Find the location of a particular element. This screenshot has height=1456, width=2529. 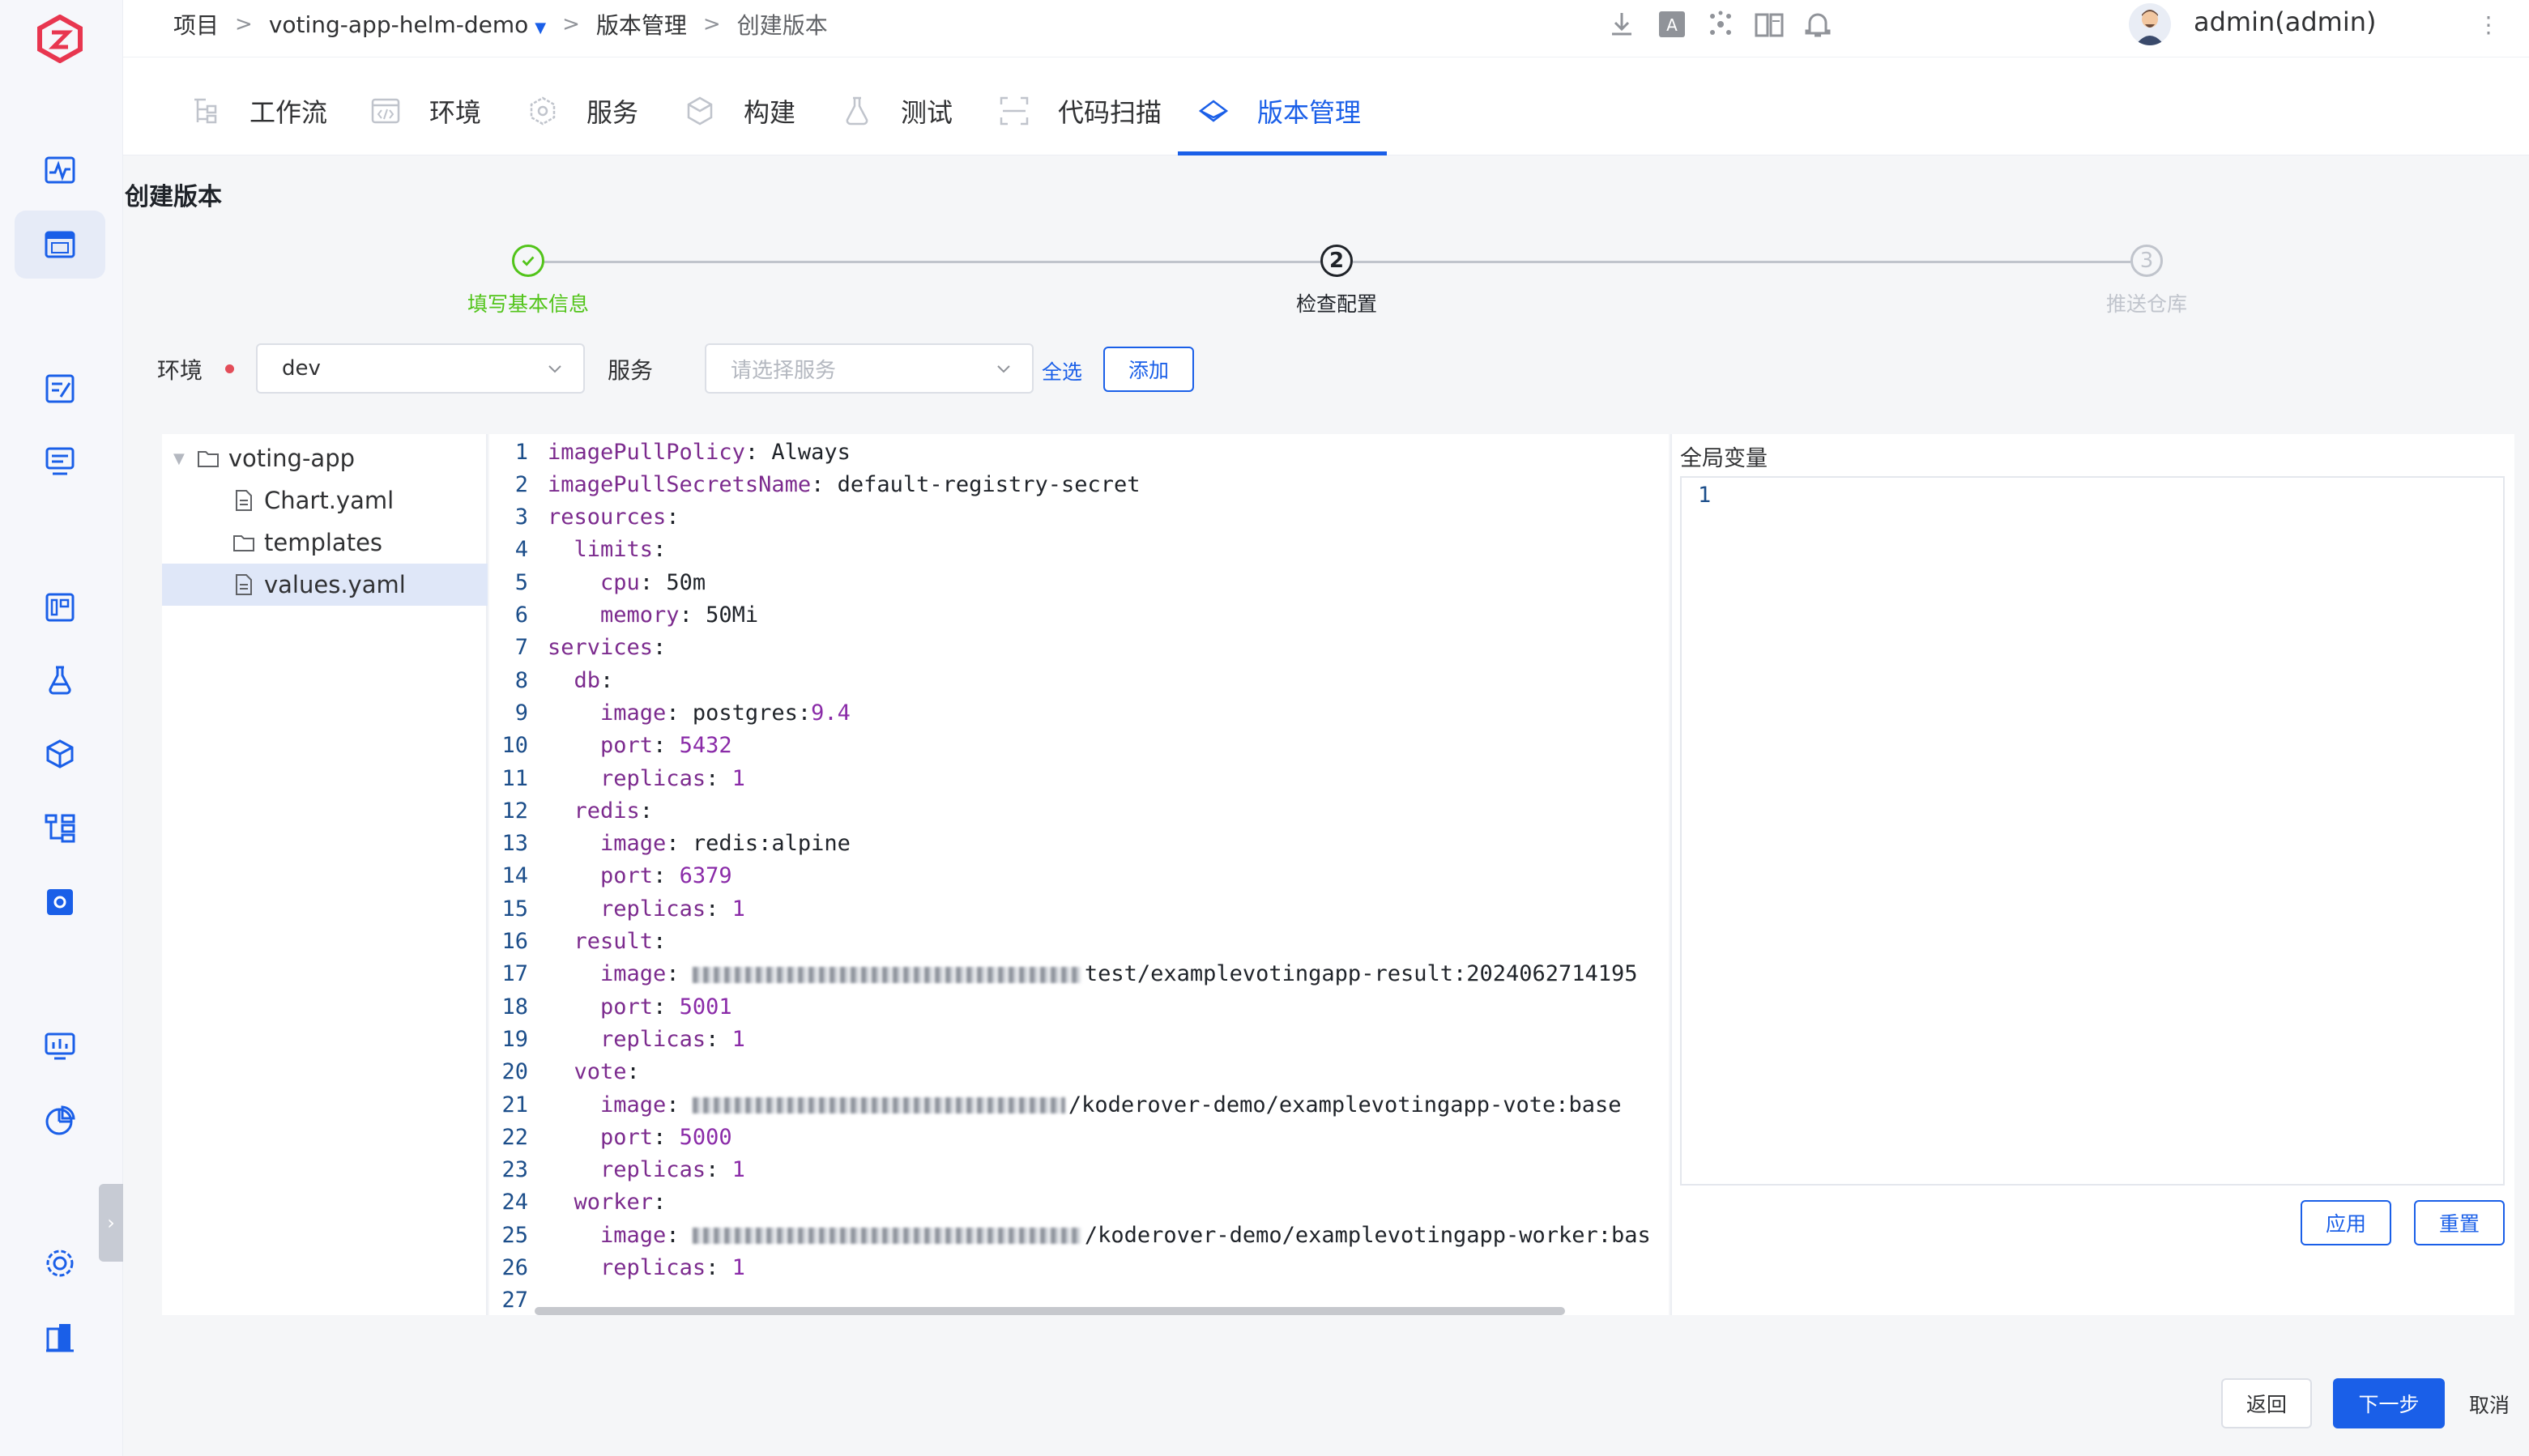

line-number: 14 is located at coordinates (515, 876).